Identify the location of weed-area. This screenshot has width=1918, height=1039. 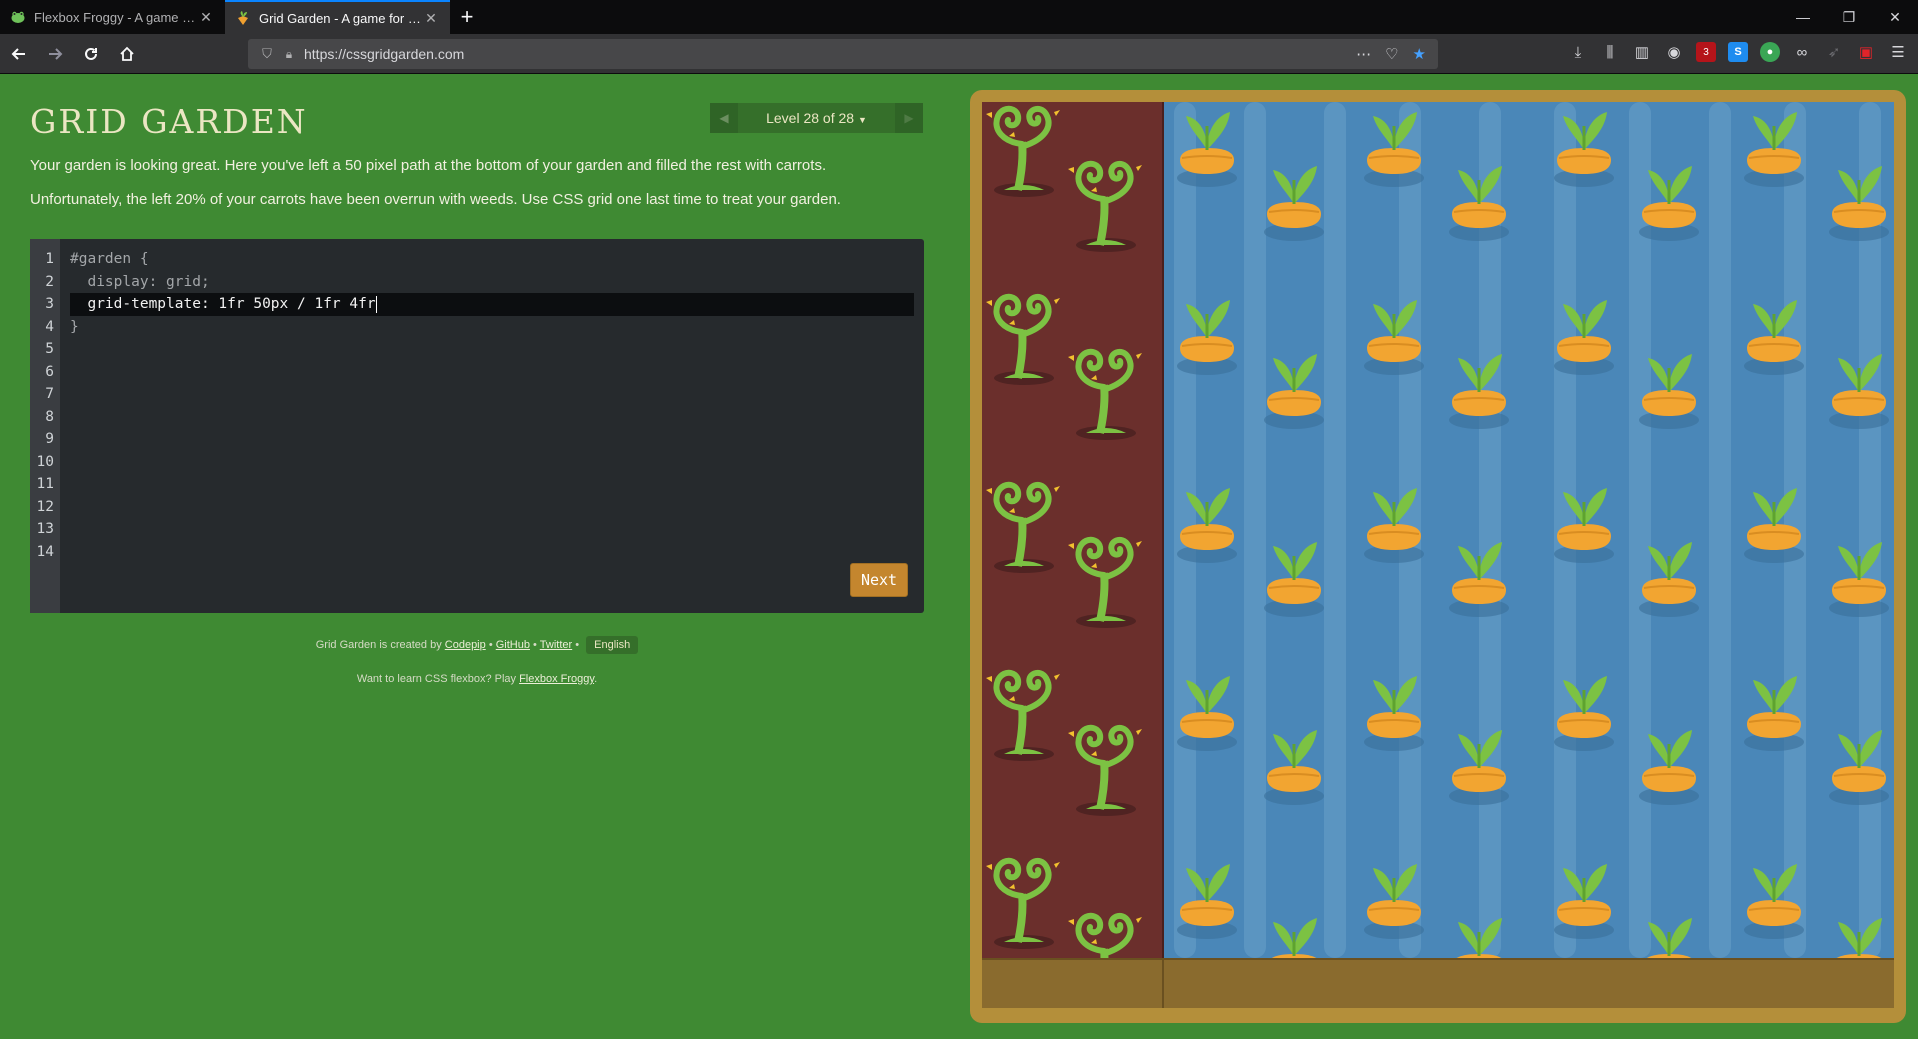
(1073, 553).